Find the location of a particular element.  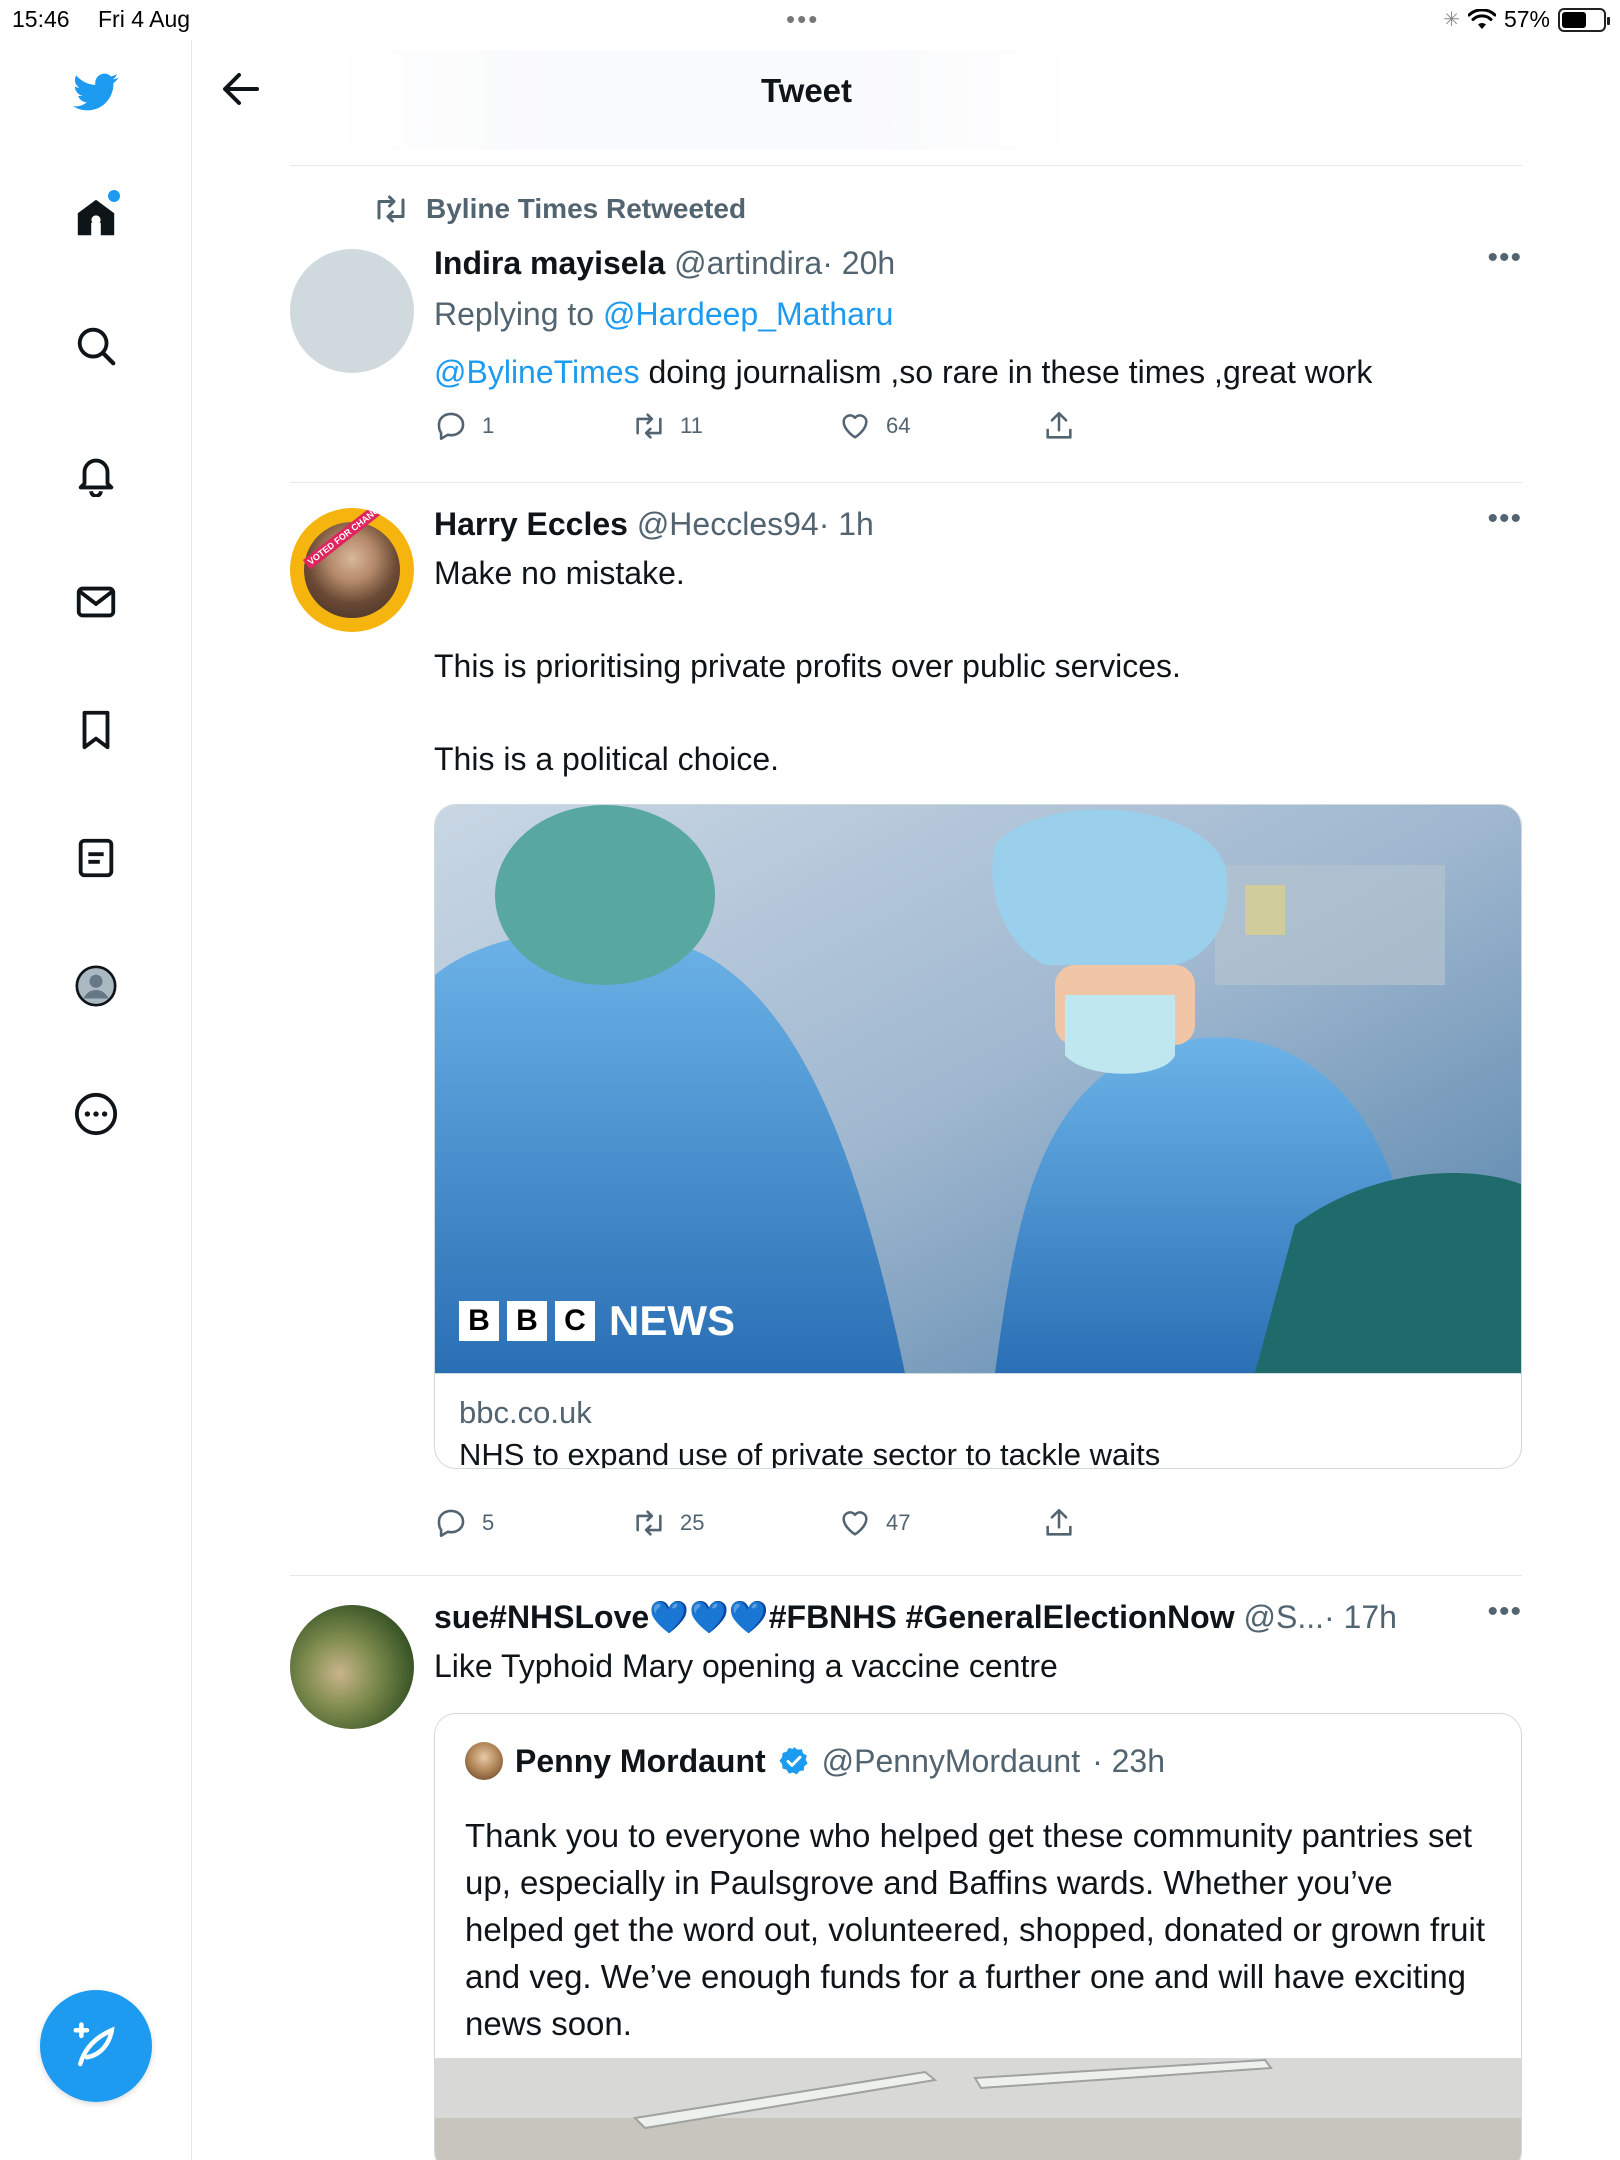

page-title: Tweet is located at coordinates (806, 90).